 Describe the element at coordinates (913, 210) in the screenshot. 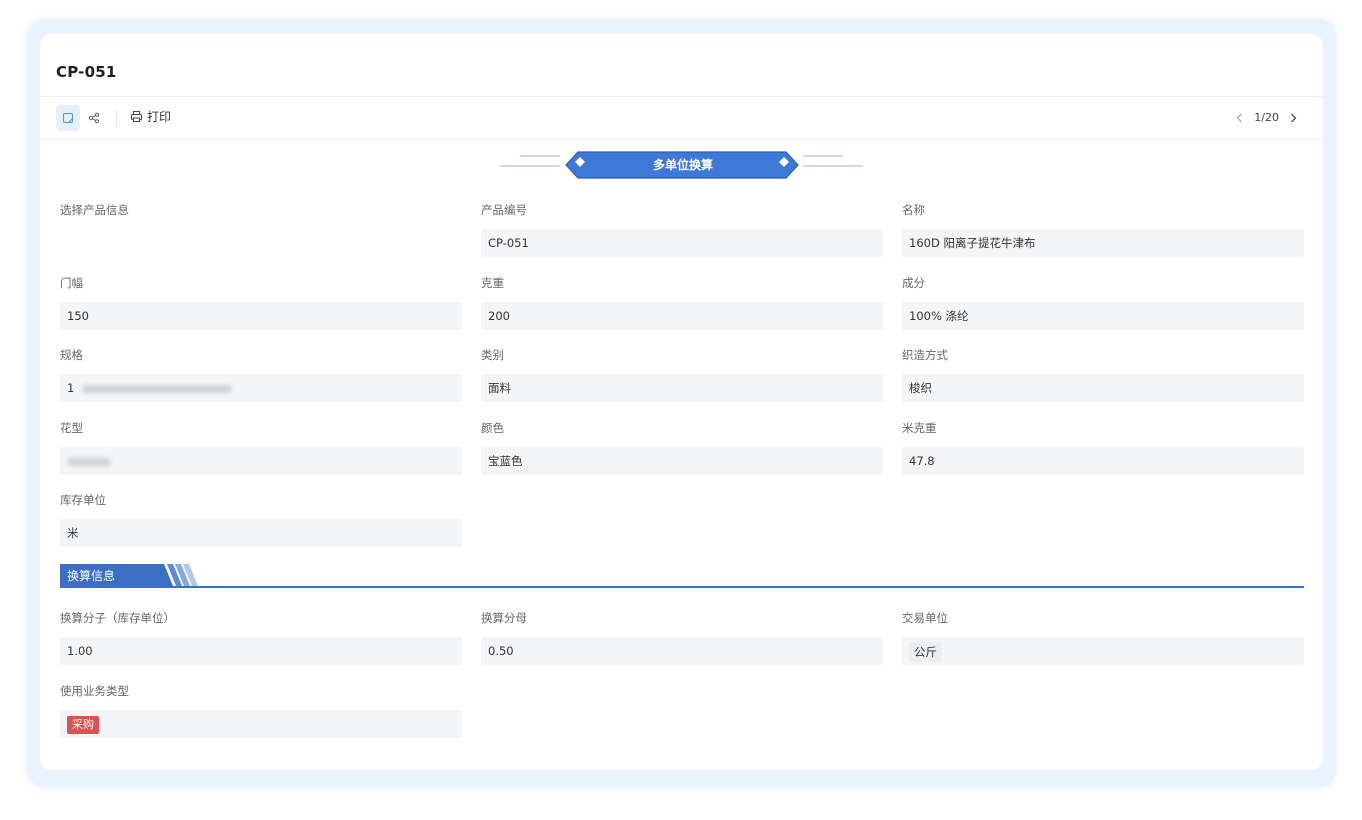

I see `field-label: 名称` at that location.